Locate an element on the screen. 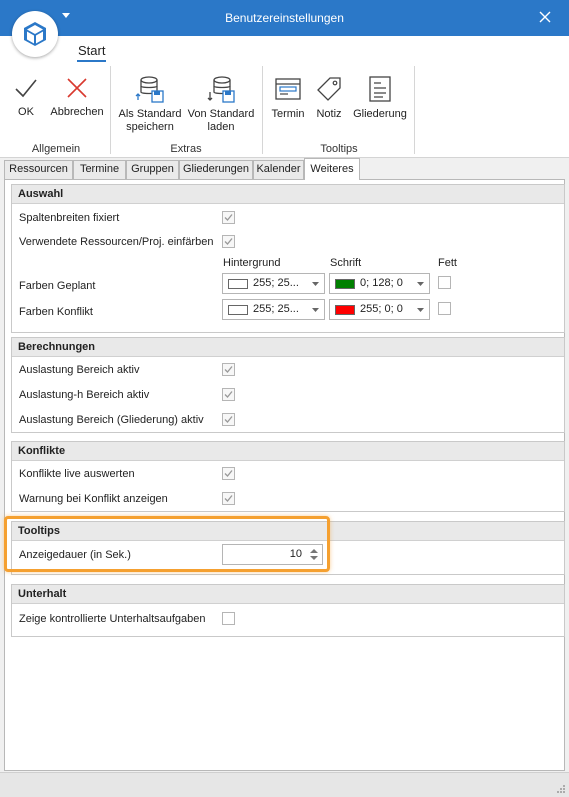 This screenshot has width=569, height=797. geplant-font-color-picker: 0; 128; 0 is located at coordinates (379, 283).